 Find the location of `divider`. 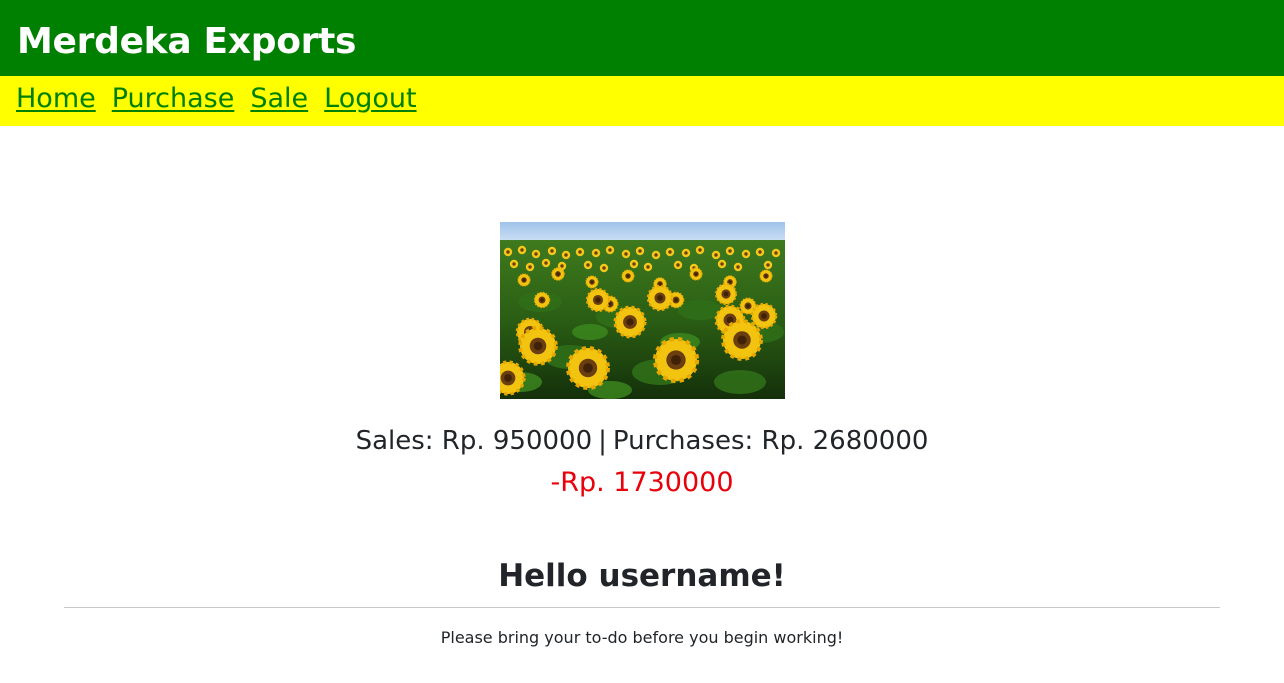

divider is located at coordinates (642, 607).